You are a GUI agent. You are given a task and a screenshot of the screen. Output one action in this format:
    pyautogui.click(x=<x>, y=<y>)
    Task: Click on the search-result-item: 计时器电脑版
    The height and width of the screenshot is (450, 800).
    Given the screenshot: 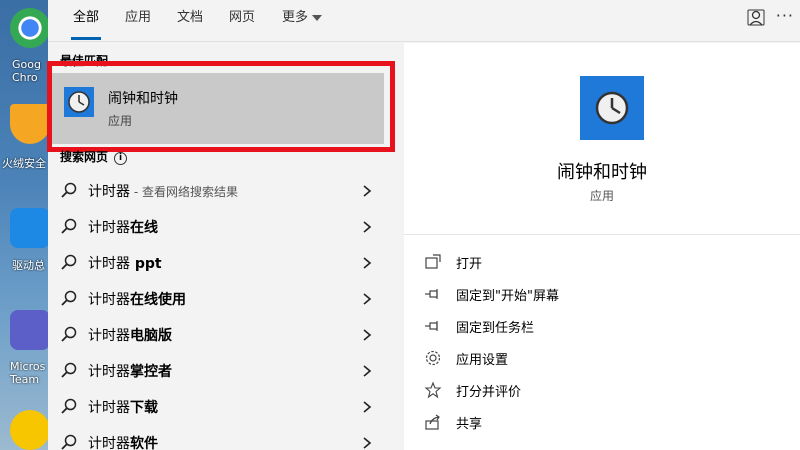 What is the action you would take?
    pyautogui.click(x=221, y=334)
    